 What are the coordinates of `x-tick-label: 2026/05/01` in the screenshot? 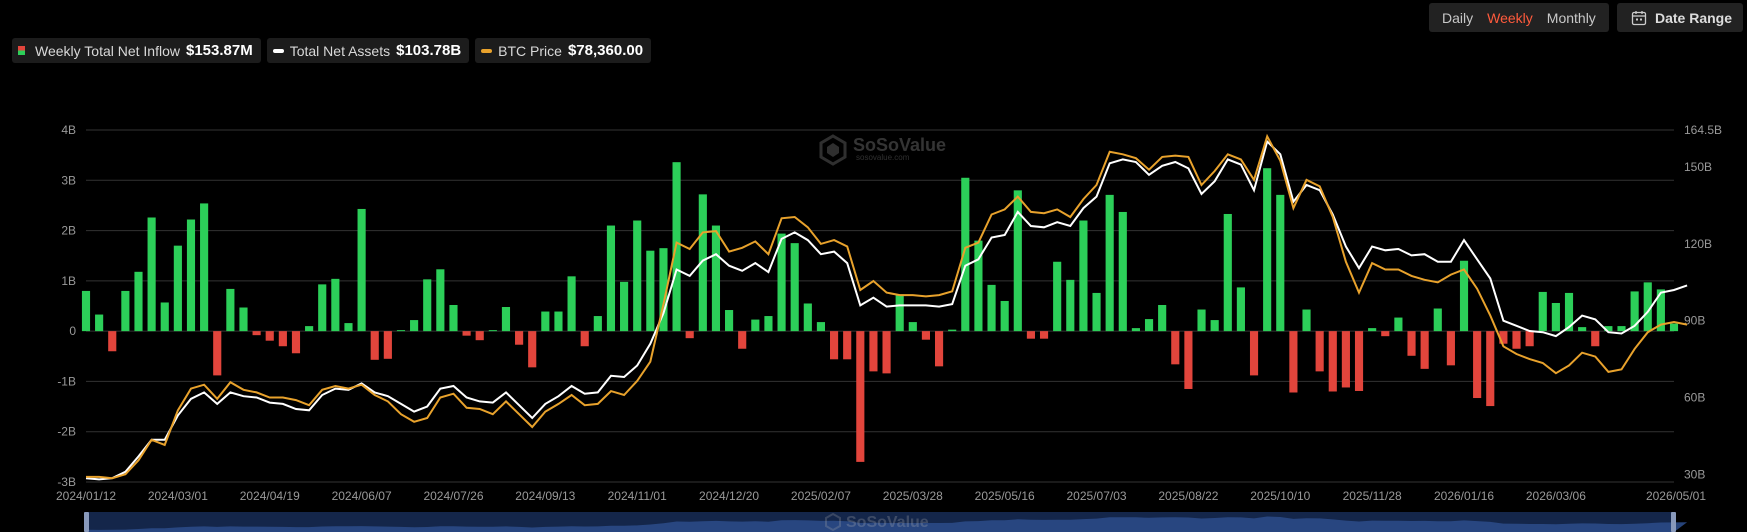 It's located at (1676, 496).